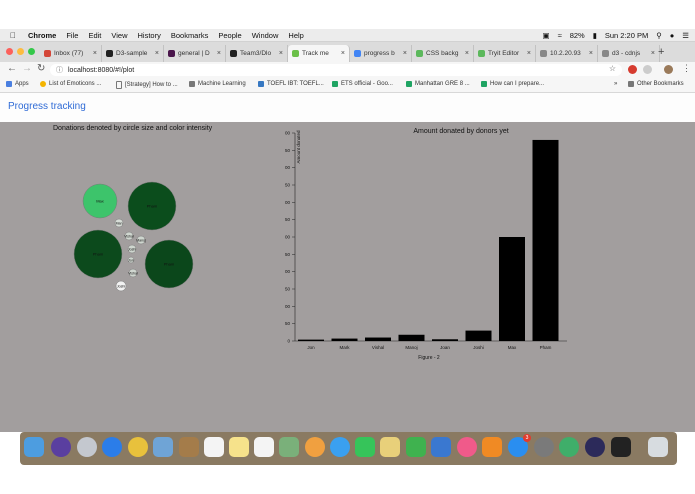 This screenshot has height=494, width=695. I want to click on zoom-window-icon, so click(31, 51).